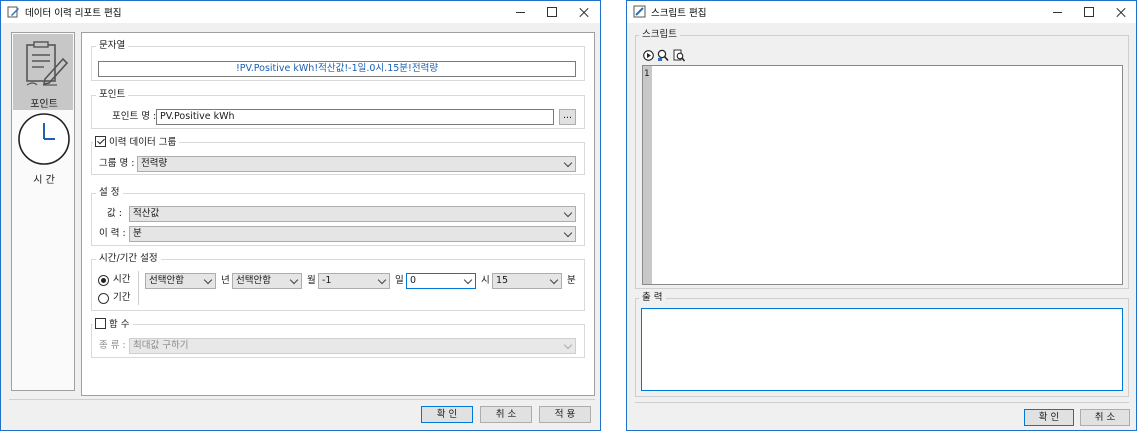 Image resolution: width=1137 pixels, height=431 pixels. Describe the element at coordinates (44, 180) in the screenshot. I see `sidebar-item-label: 시 간` at that location.